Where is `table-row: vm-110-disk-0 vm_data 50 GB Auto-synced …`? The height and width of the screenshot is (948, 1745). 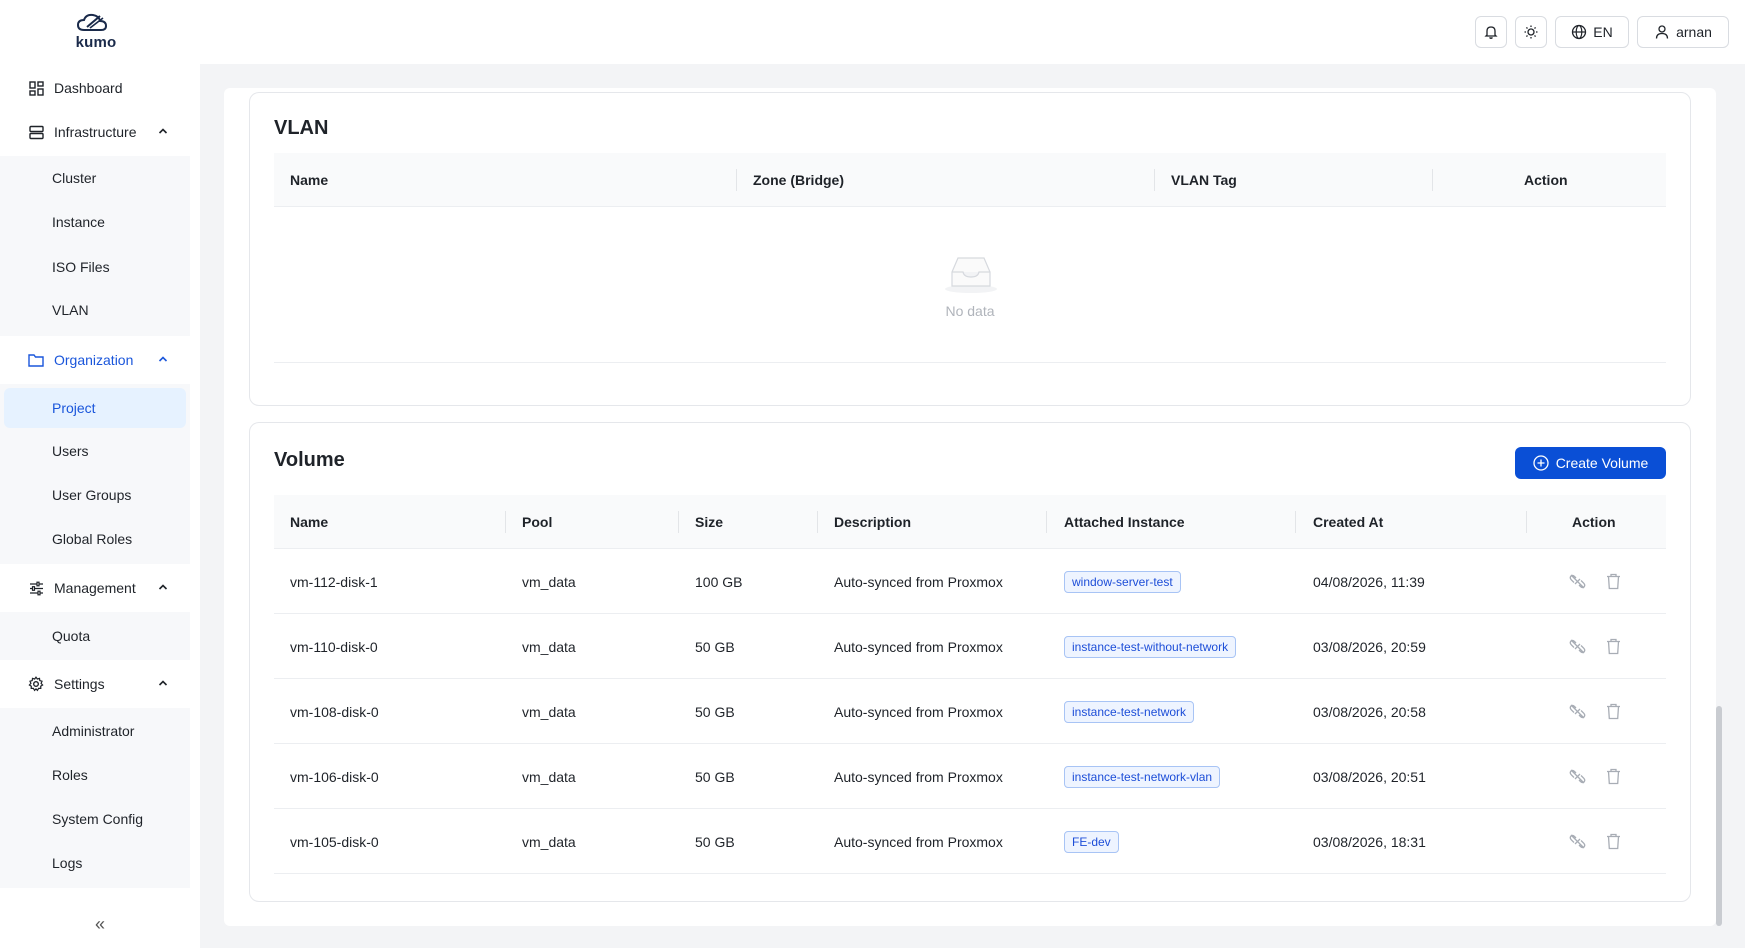
table-row: vm-110-disk-0 vm_data 50 GB Auto-synced … is located at coordinates (970, 646).